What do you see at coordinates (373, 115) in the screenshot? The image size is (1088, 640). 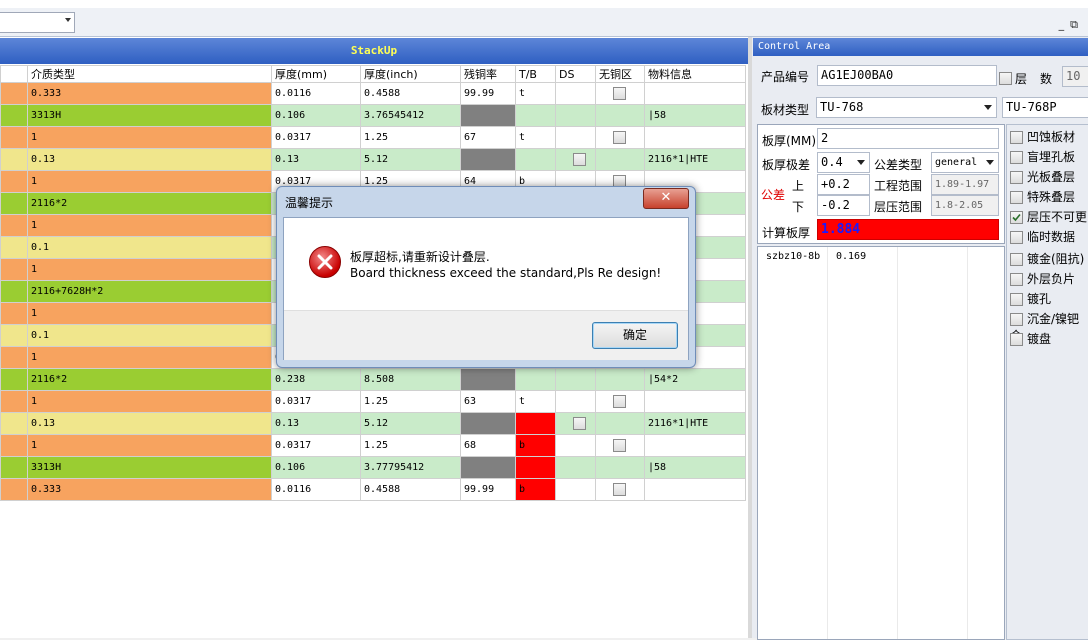 I see `table-row: 3313H 0.106 3.76545412 |58` at bounding box center [373, 115].